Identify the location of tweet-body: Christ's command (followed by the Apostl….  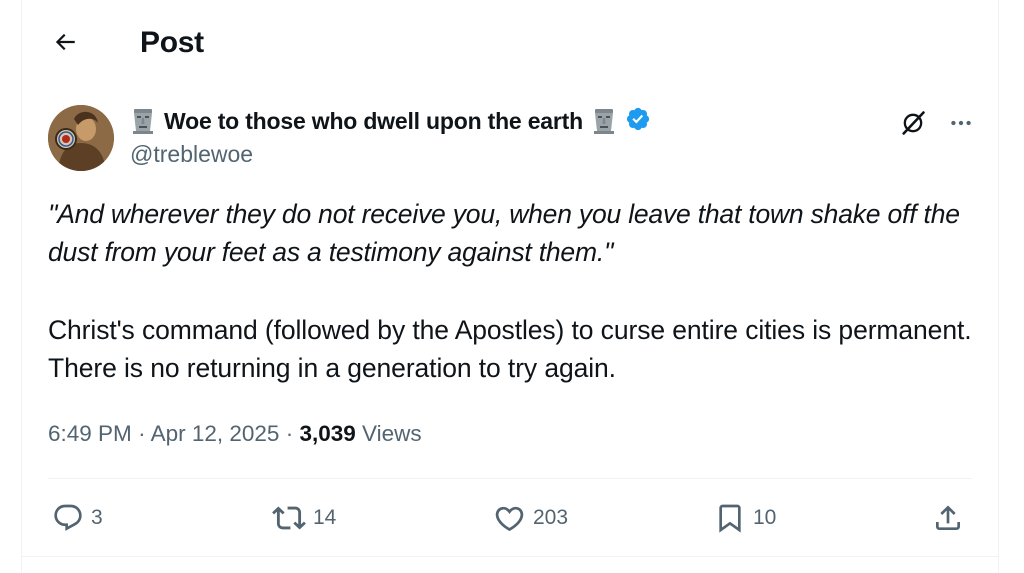
(510, 349).